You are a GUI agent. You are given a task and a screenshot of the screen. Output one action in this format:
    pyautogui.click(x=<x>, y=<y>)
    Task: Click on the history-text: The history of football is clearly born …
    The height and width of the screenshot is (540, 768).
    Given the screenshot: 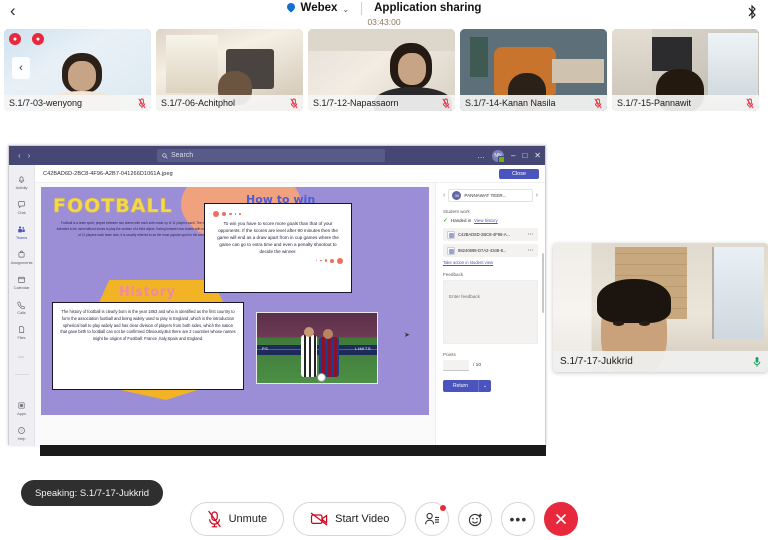 What is the action you would take?
    pyautogui.click(x=148, y=325)
    